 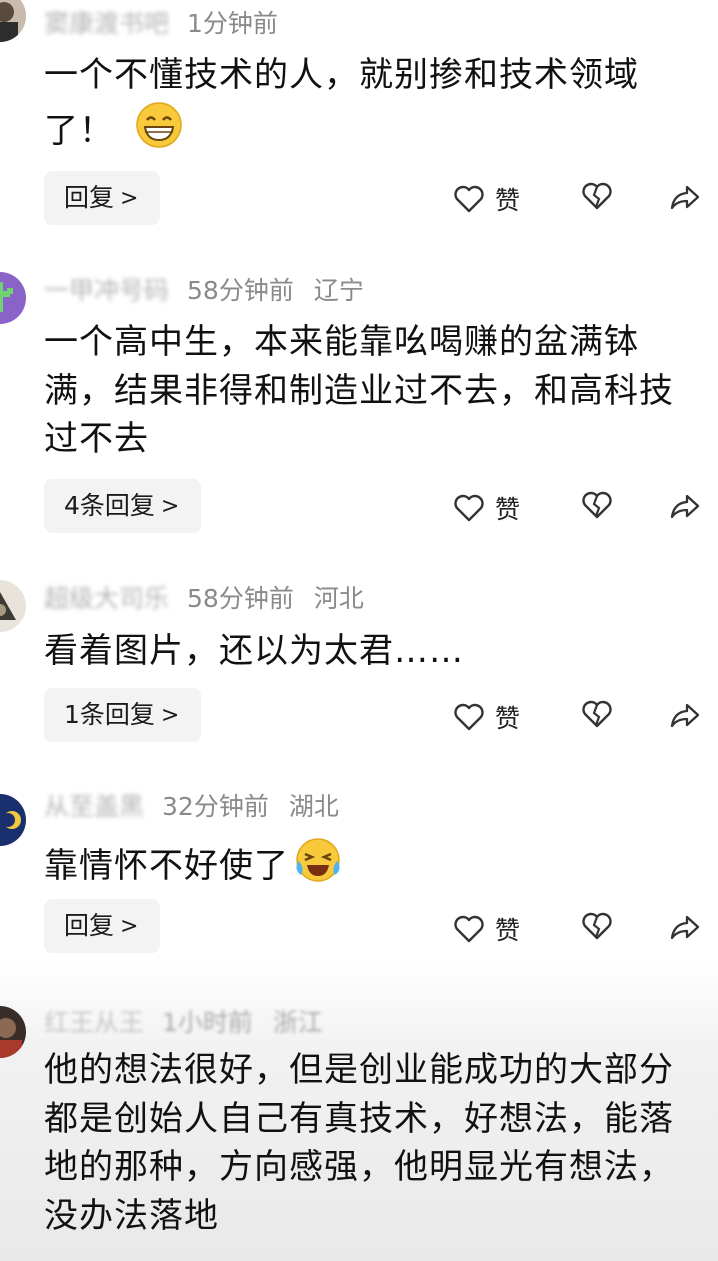 What do you see at coordinates (207, 1022) in the screenshot?
I see `comment-time: 1小时前` at bounding box center [207, 1022].